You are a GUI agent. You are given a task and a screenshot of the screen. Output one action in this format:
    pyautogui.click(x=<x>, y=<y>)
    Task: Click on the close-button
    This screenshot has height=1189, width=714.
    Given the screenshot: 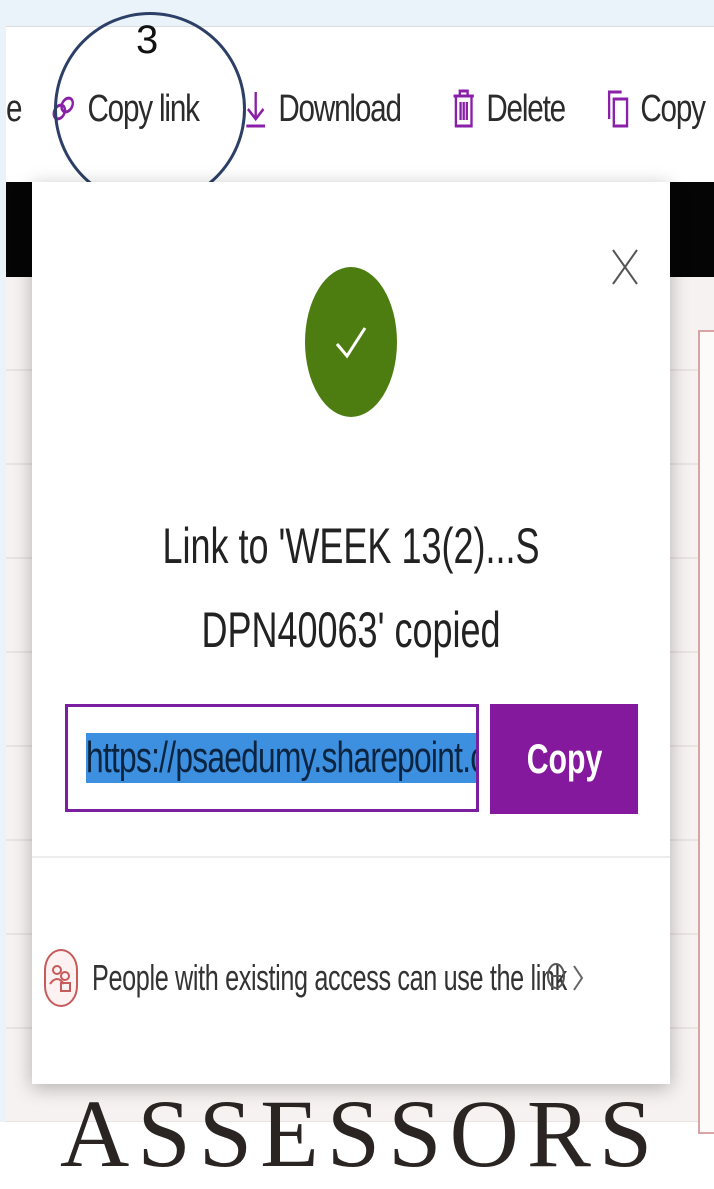 What is the action you would take?
    pyautogui.click(x=625, y=267)
    